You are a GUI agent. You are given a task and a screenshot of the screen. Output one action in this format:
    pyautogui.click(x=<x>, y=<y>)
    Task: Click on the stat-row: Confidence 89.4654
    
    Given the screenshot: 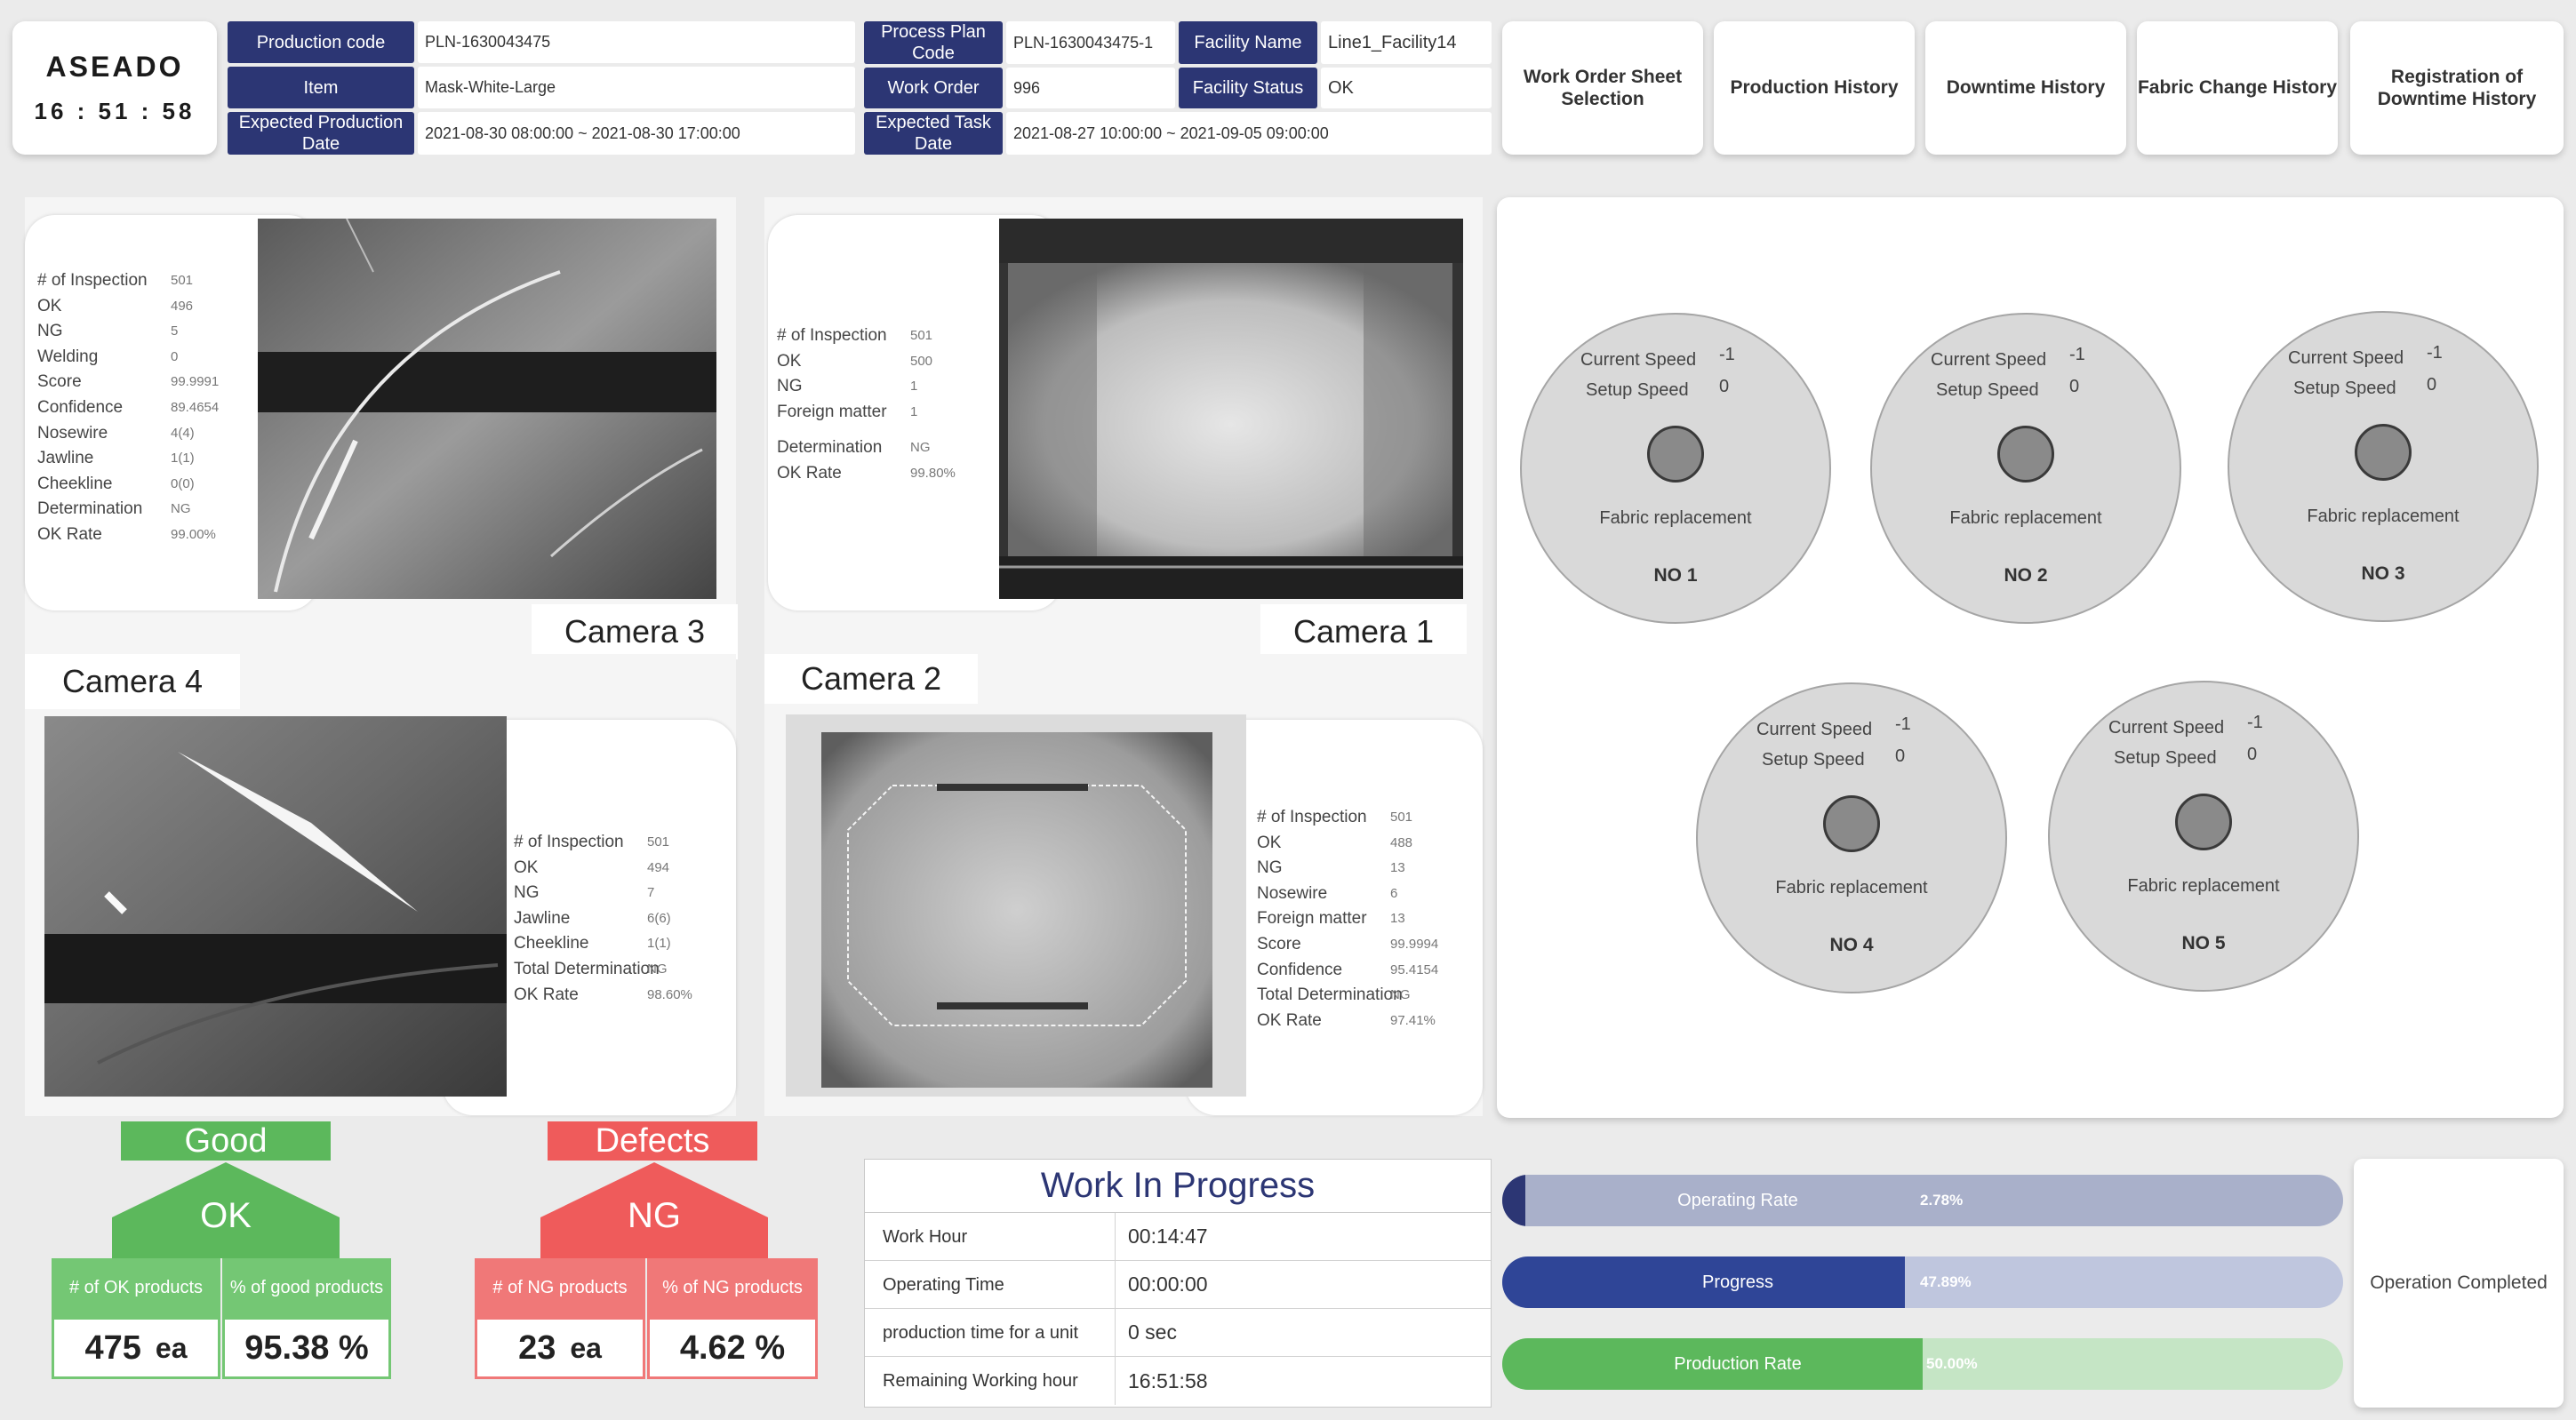 What is the action you would take?
    pyautogui.click(x=128, y=408)
    